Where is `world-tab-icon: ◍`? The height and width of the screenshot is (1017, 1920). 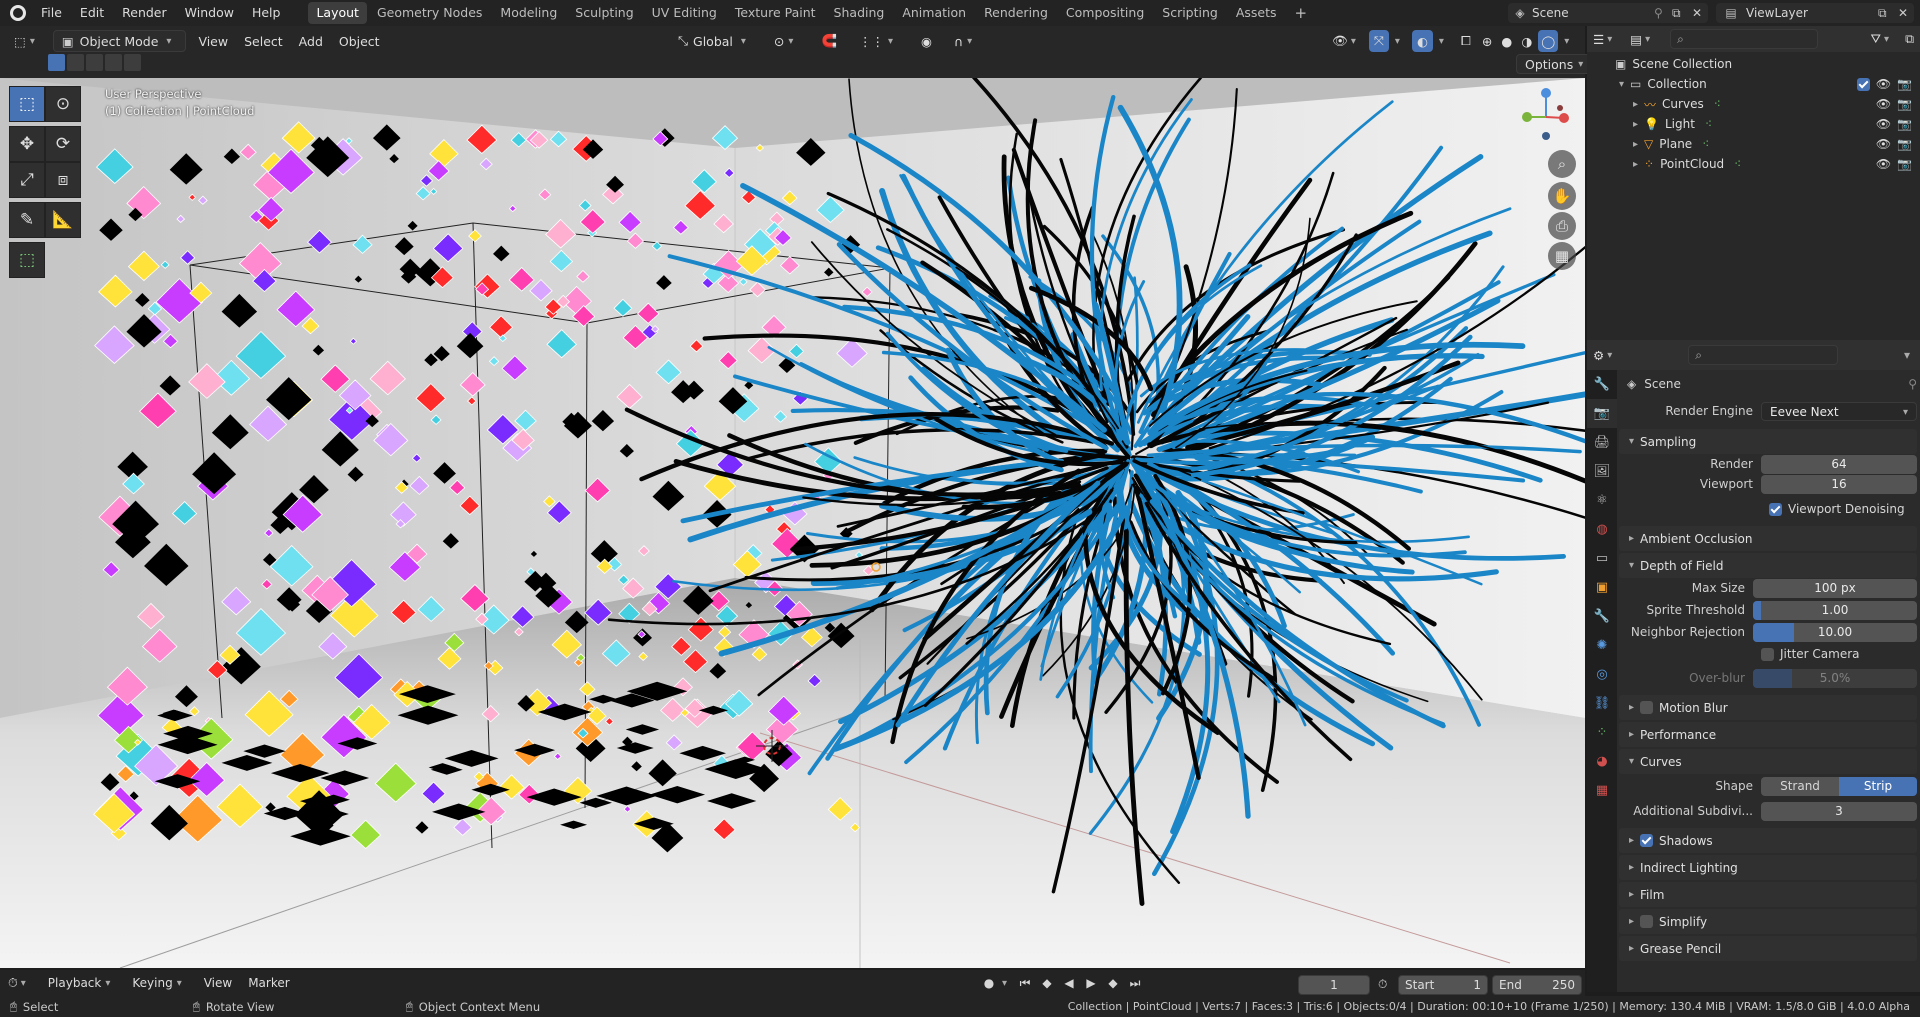
world-tab-icon: ◍ is located at coordinates (1602, 529).